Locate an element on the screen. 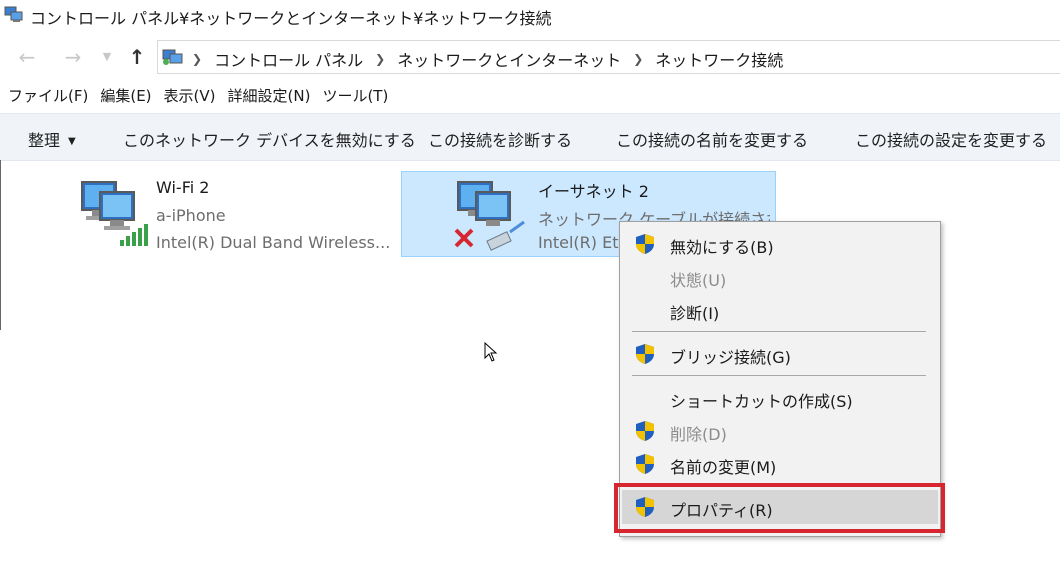  organize-button: 整理 ▼ is located at coordinates (52, 139).